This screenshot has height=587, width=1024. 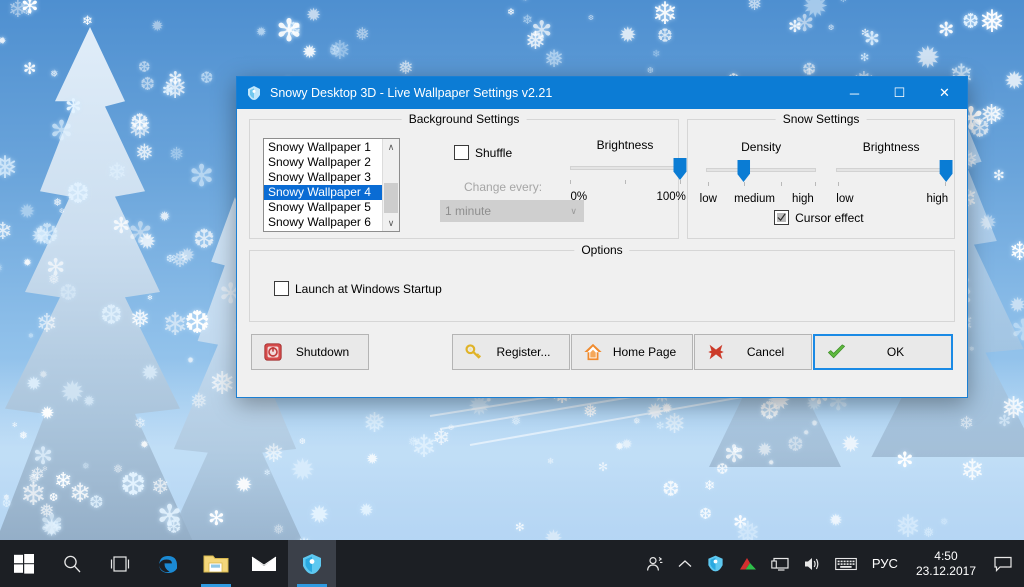 What do you see at coordinates (680, 169) in the screenshot?
I see `background-brightness-thumb` at bounding box center [680, 169].